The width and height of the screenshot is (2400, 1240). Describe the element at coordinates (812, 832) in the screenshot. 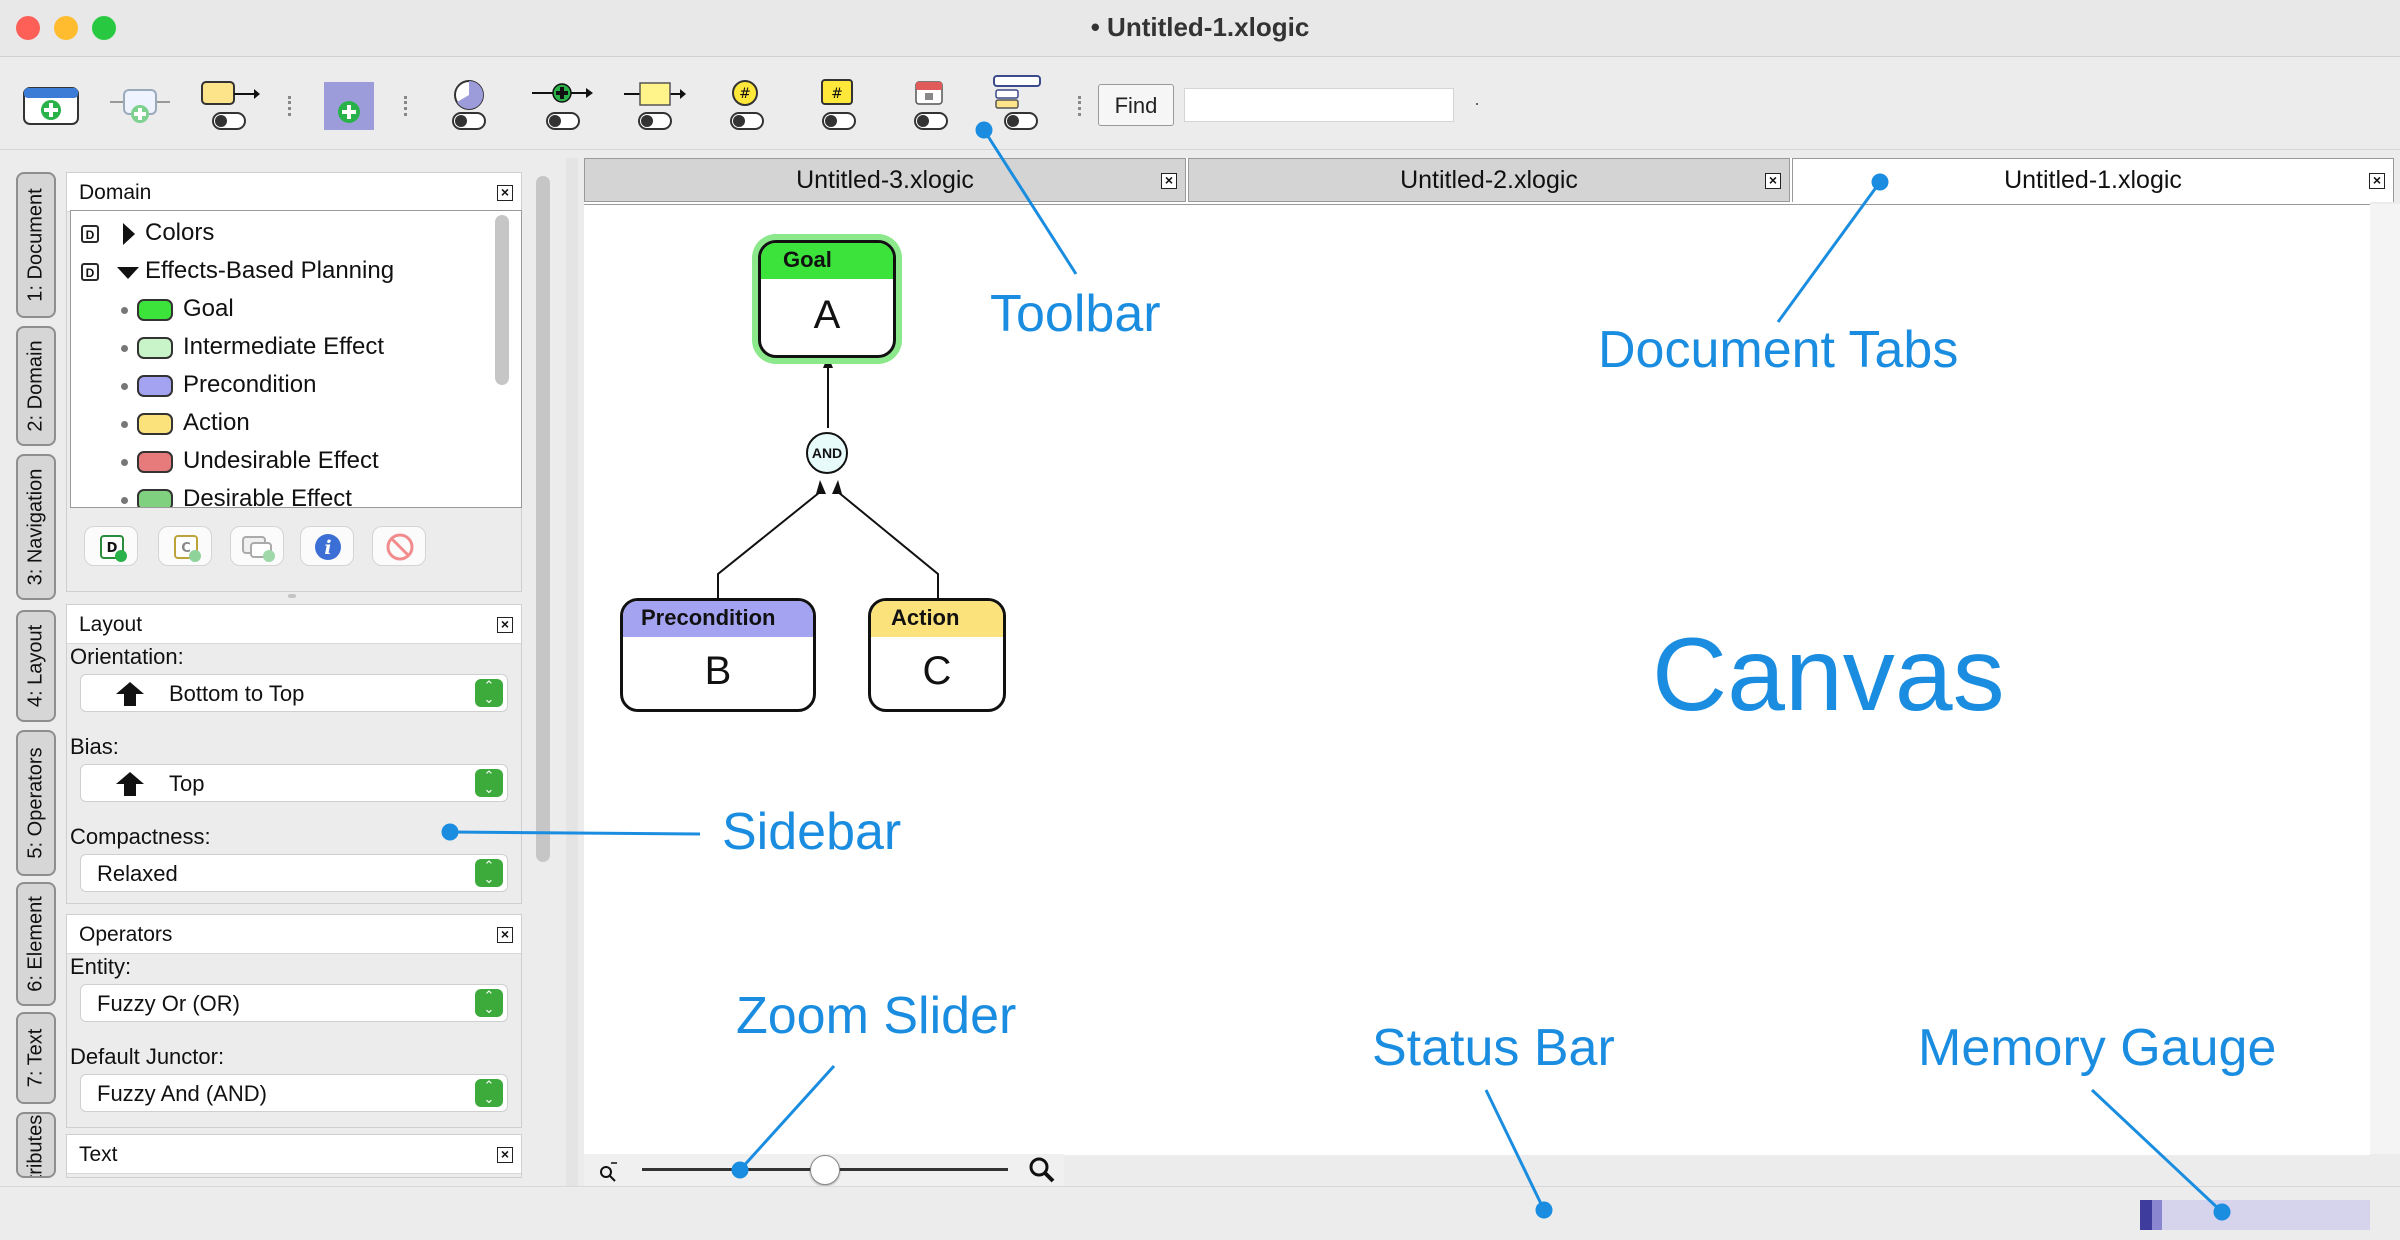

I see `annotation-sidebar: Sidebar` at that location.